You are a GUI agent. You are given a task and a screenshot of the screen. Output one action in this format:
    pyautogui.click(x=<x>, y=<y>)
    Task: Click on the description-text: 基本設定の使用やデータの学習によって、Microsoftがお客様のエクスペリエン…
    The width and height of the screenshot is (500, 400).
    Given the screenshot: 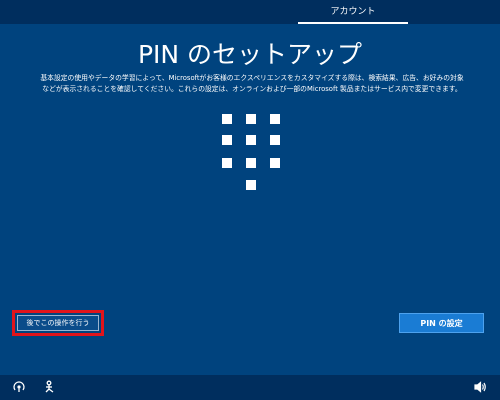 What is the action you would take?
    pyautogui.click(x=252, y=83)
    